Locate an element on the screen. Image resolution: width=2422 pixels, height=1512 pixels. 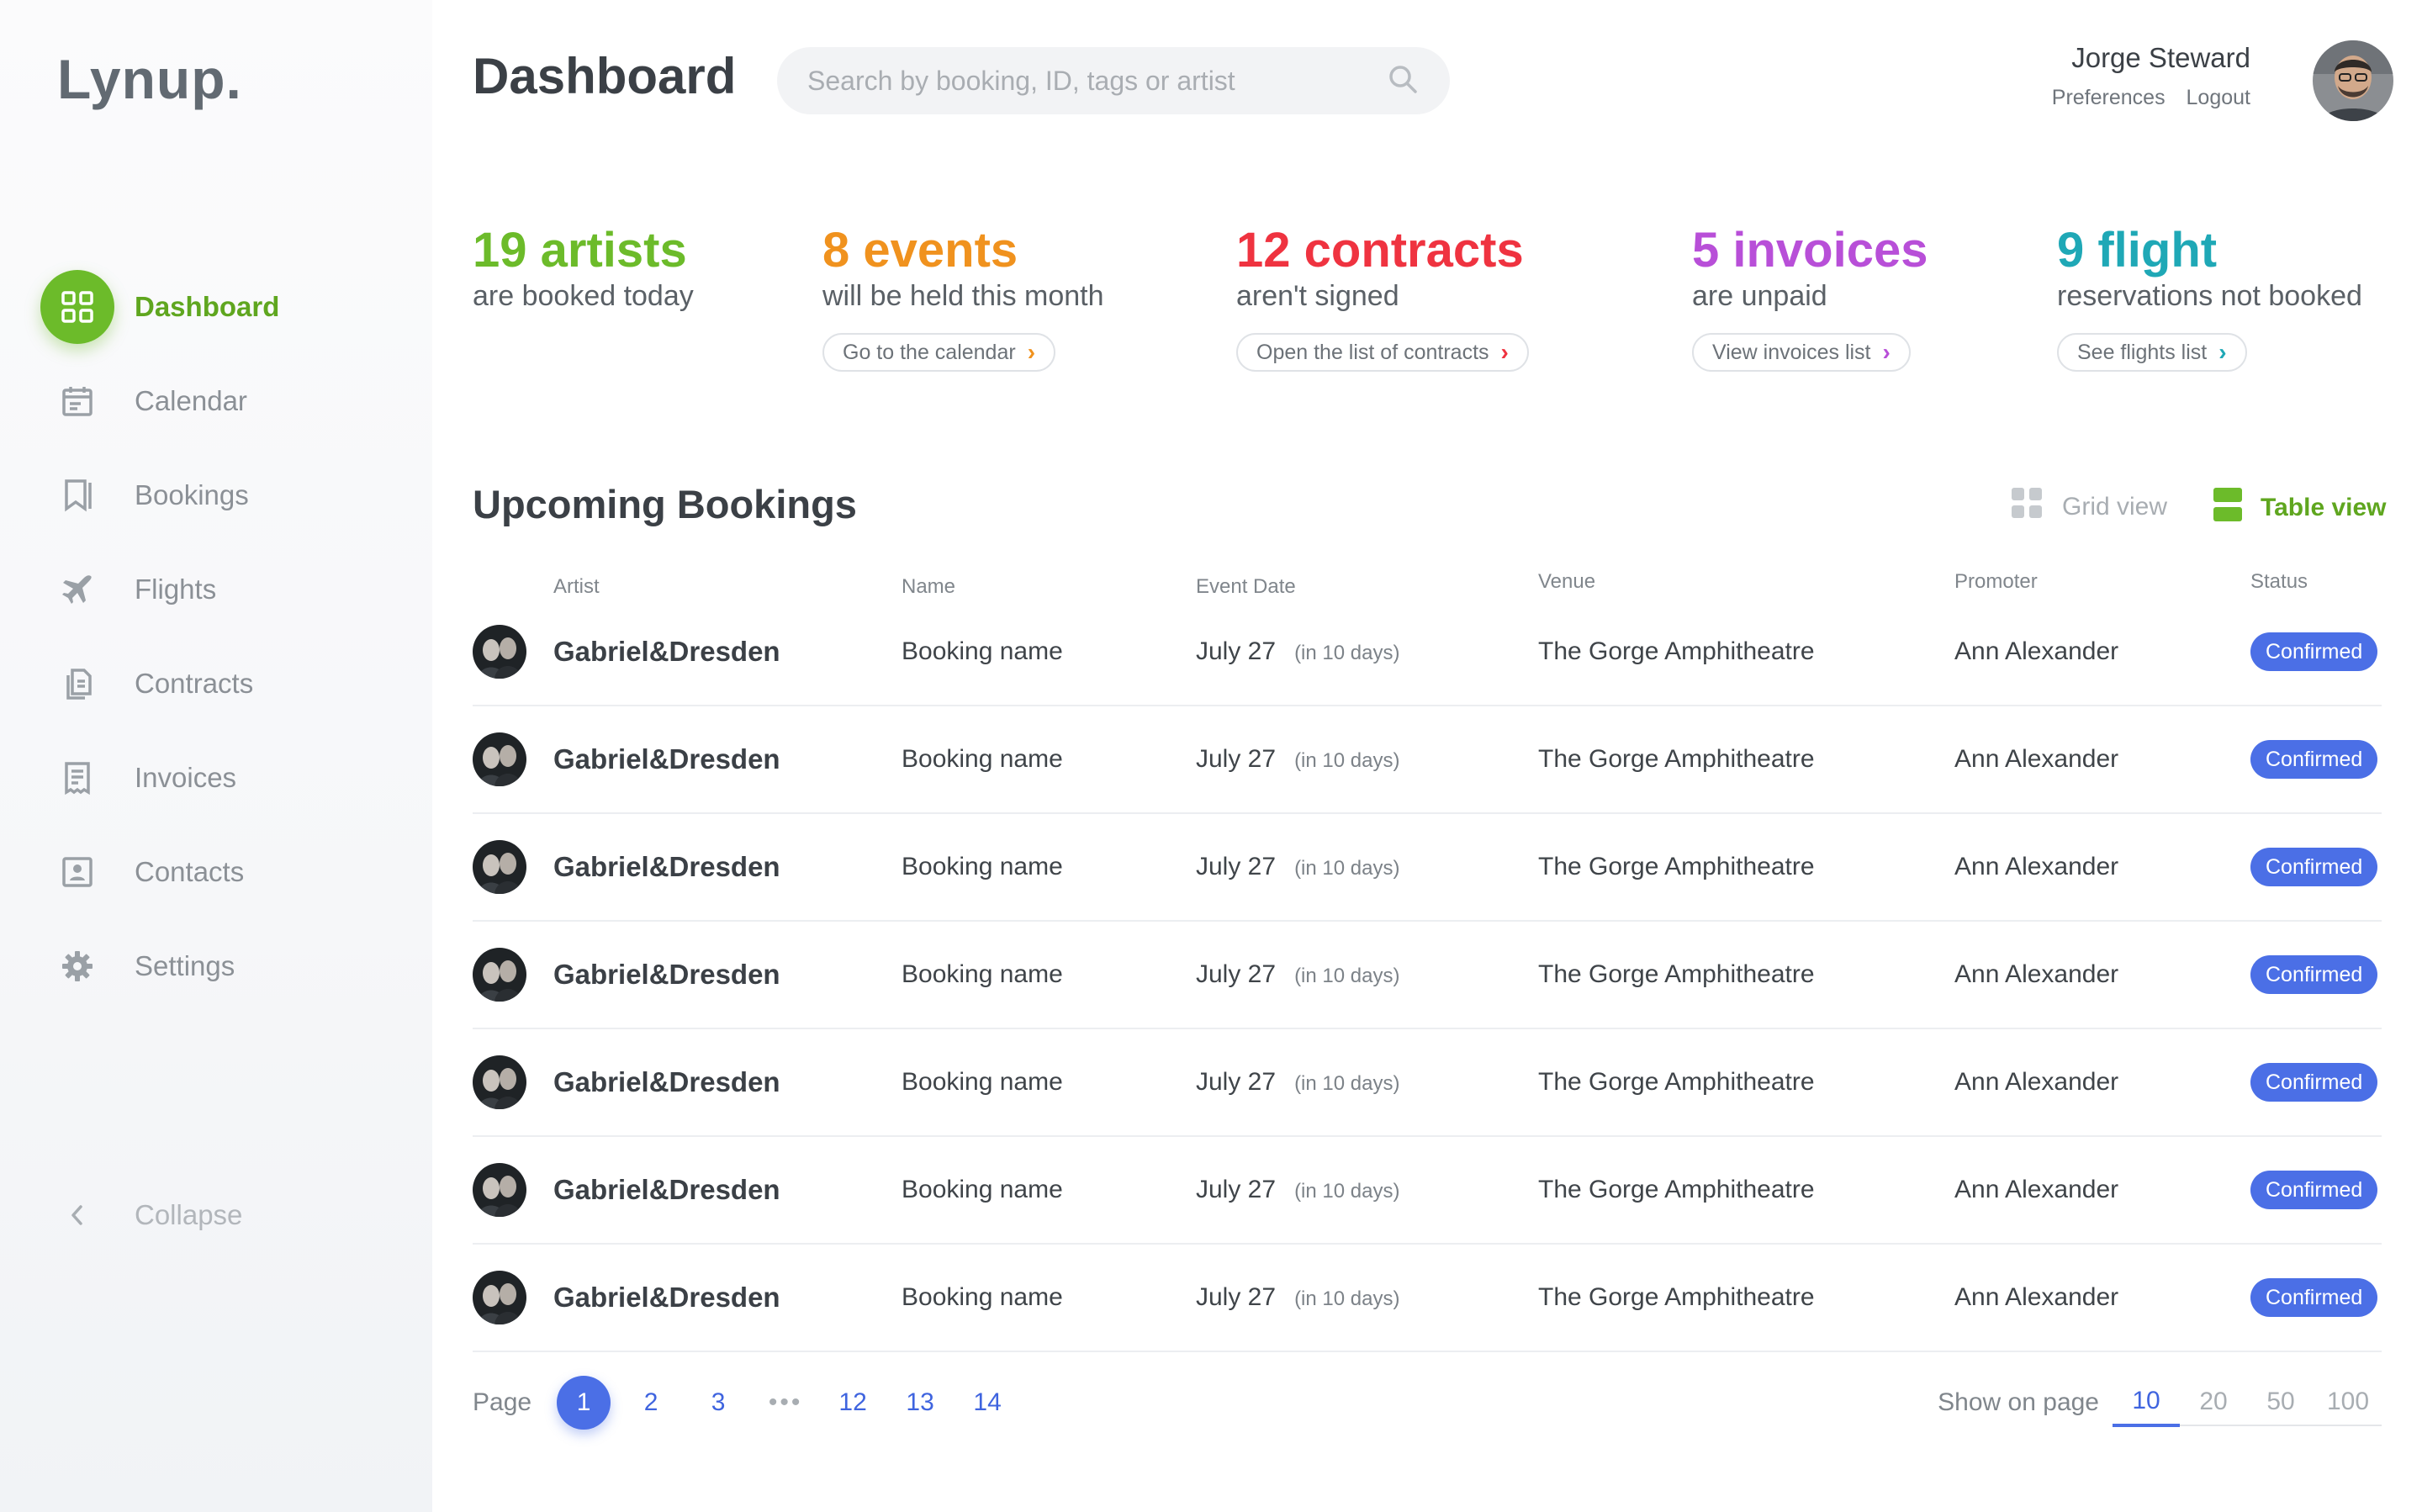
sidebar-item-calendar: Calendar is located at coordinates (225, 401).